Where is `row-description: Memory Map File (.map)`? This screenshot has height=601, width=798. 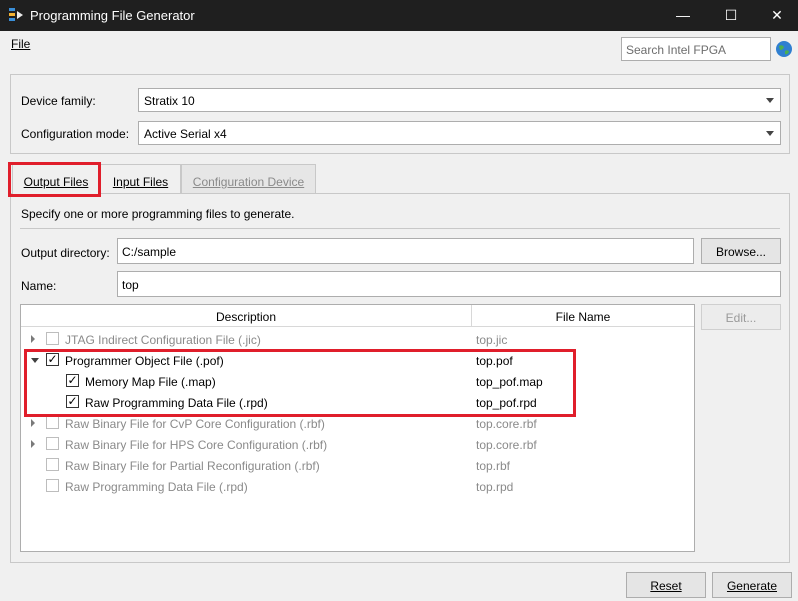
row-description: Memory Map File (.map) is located at coordinates (150, 382).